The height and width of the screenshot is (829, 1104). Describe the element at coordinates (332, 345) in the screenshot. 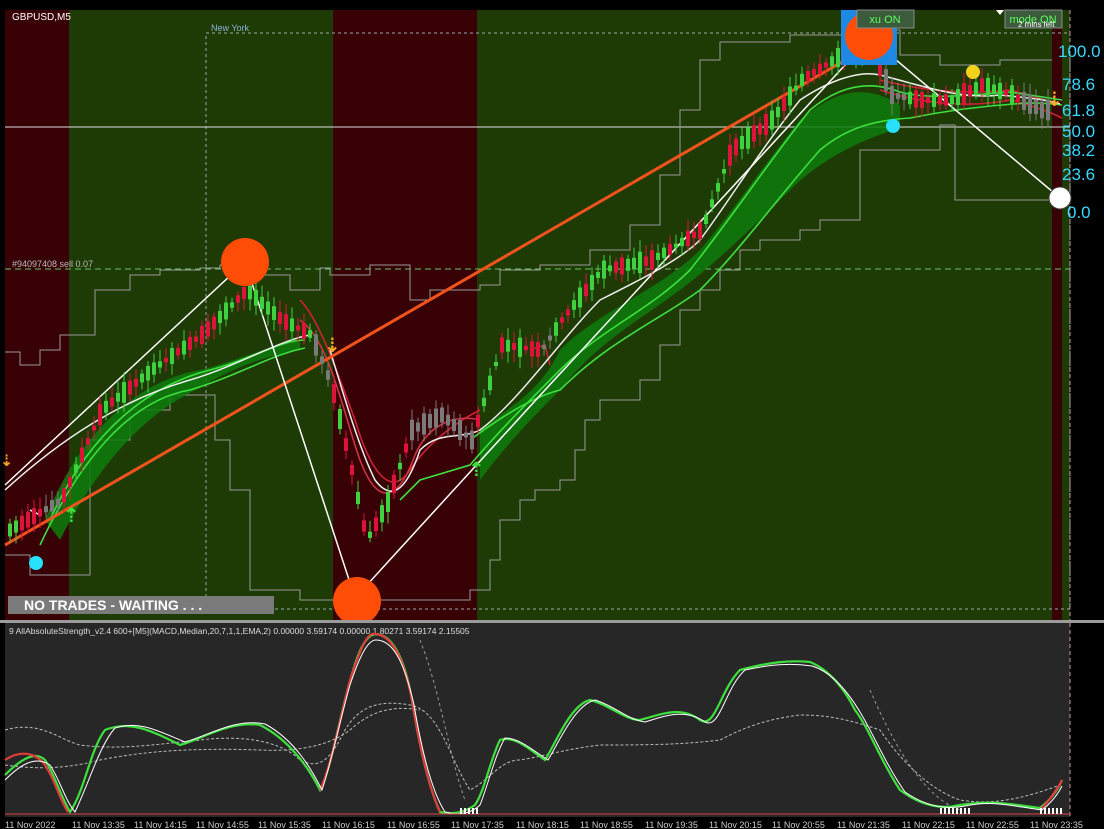

I see `arrow-down-icon: ⇣` at that location.